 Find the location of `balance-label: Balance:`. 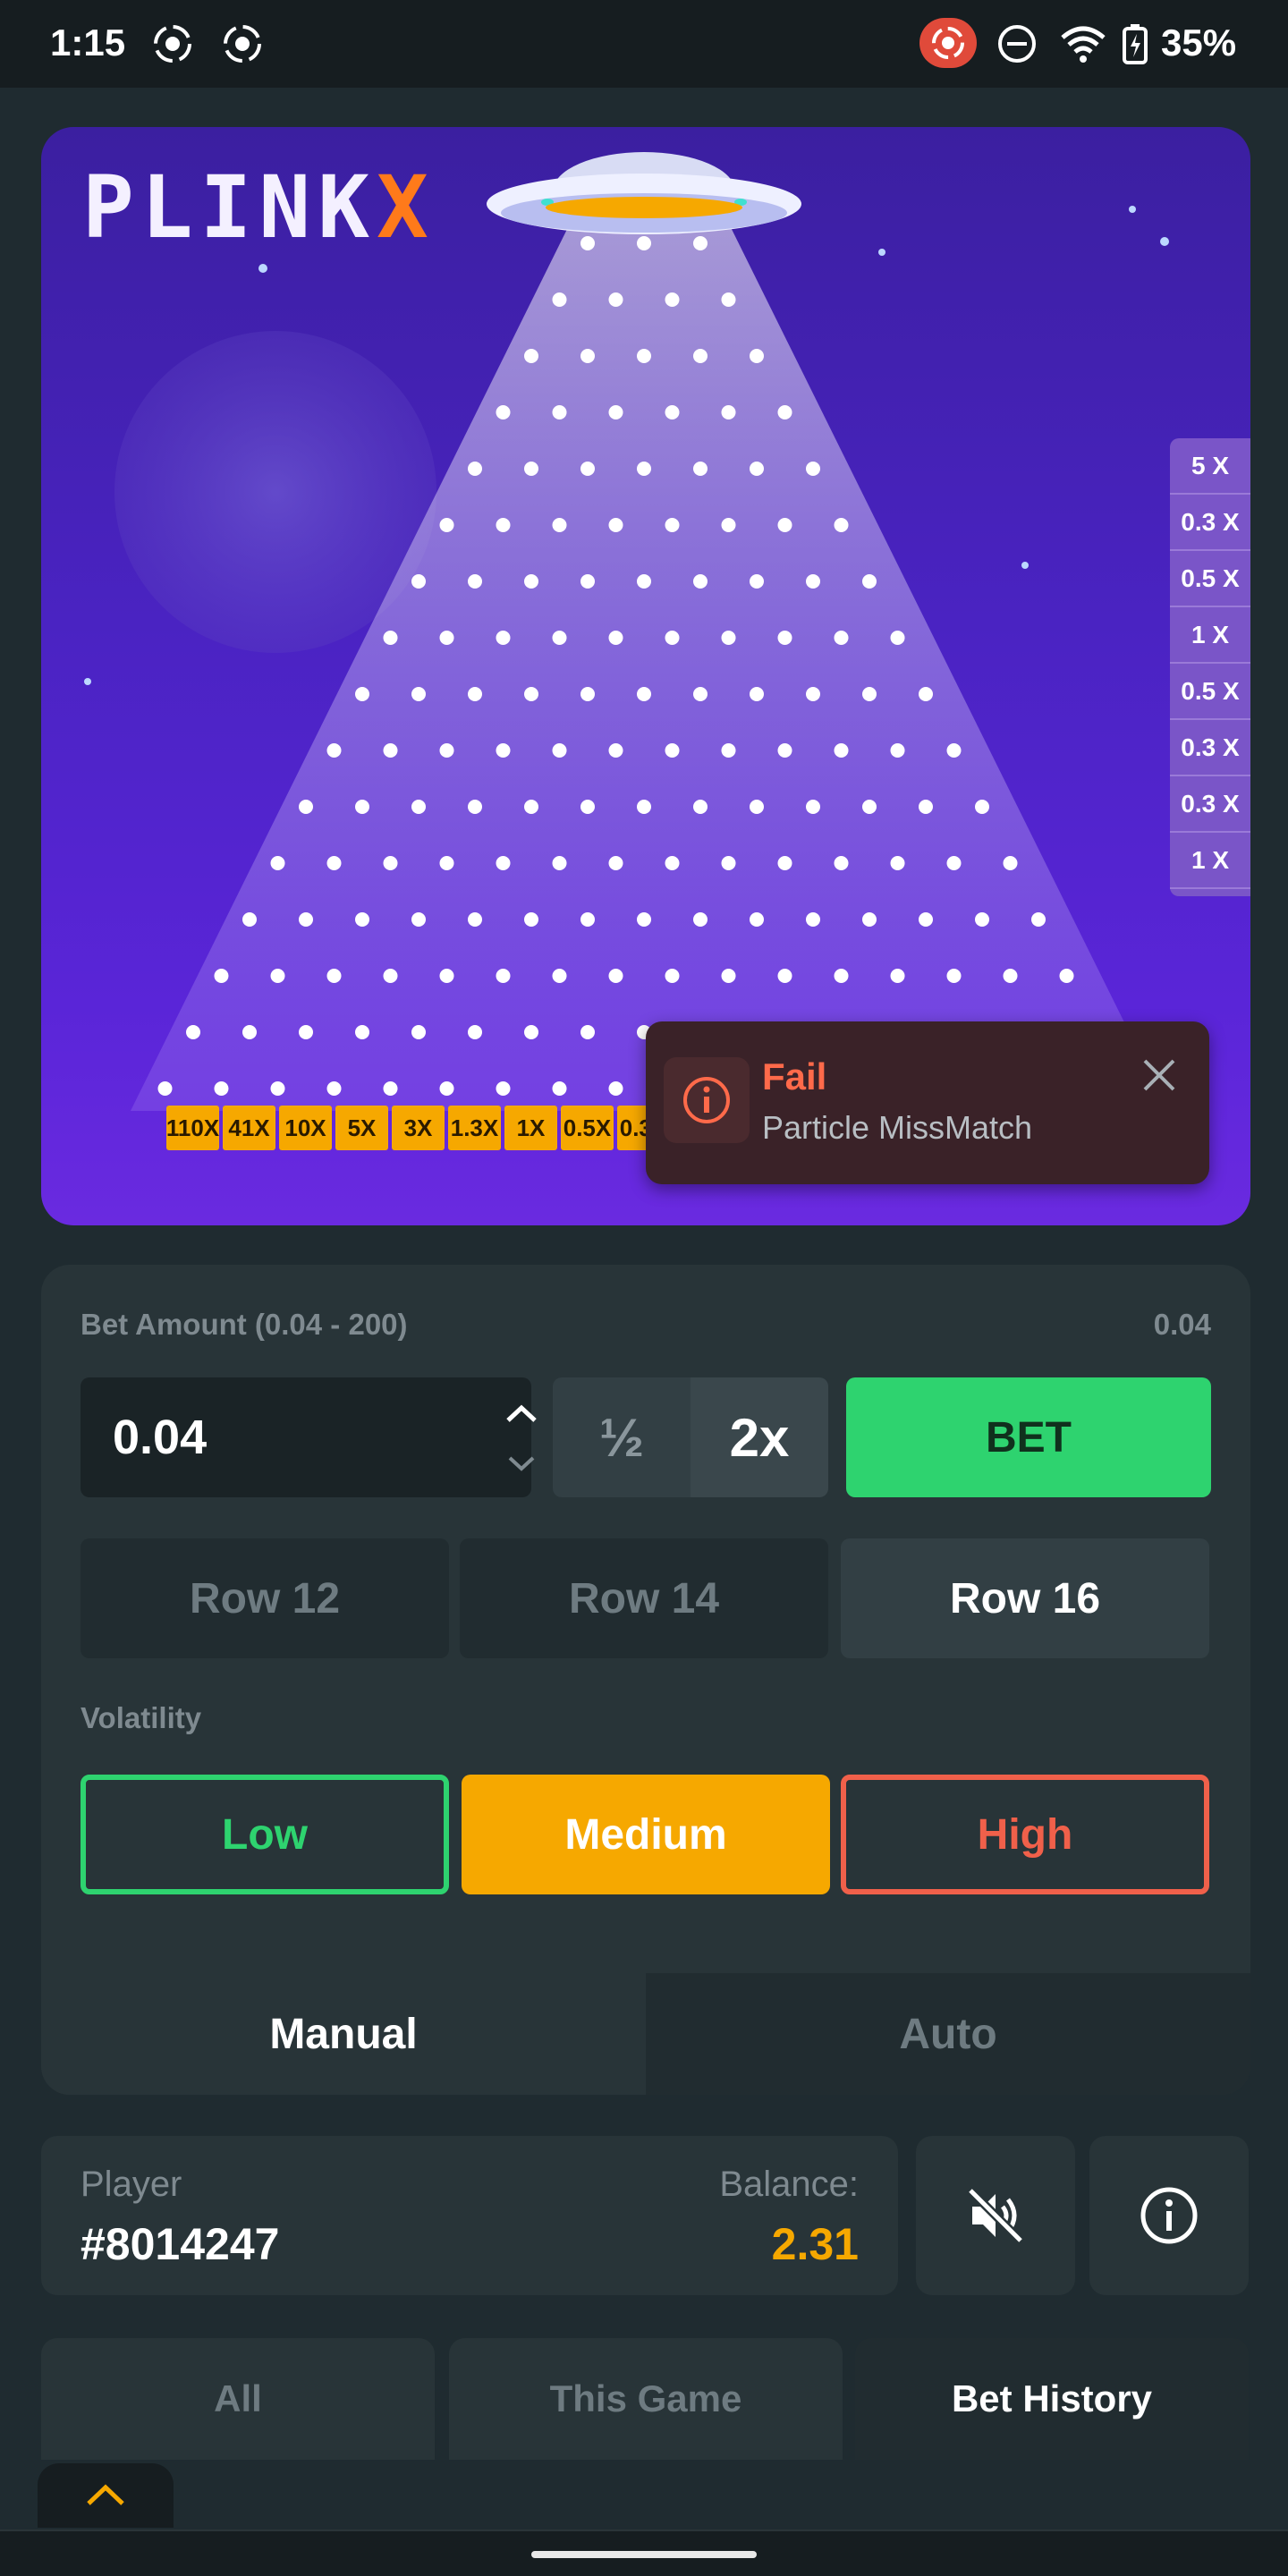

balance-label: Balance: is located at coordinates (789, 2184).